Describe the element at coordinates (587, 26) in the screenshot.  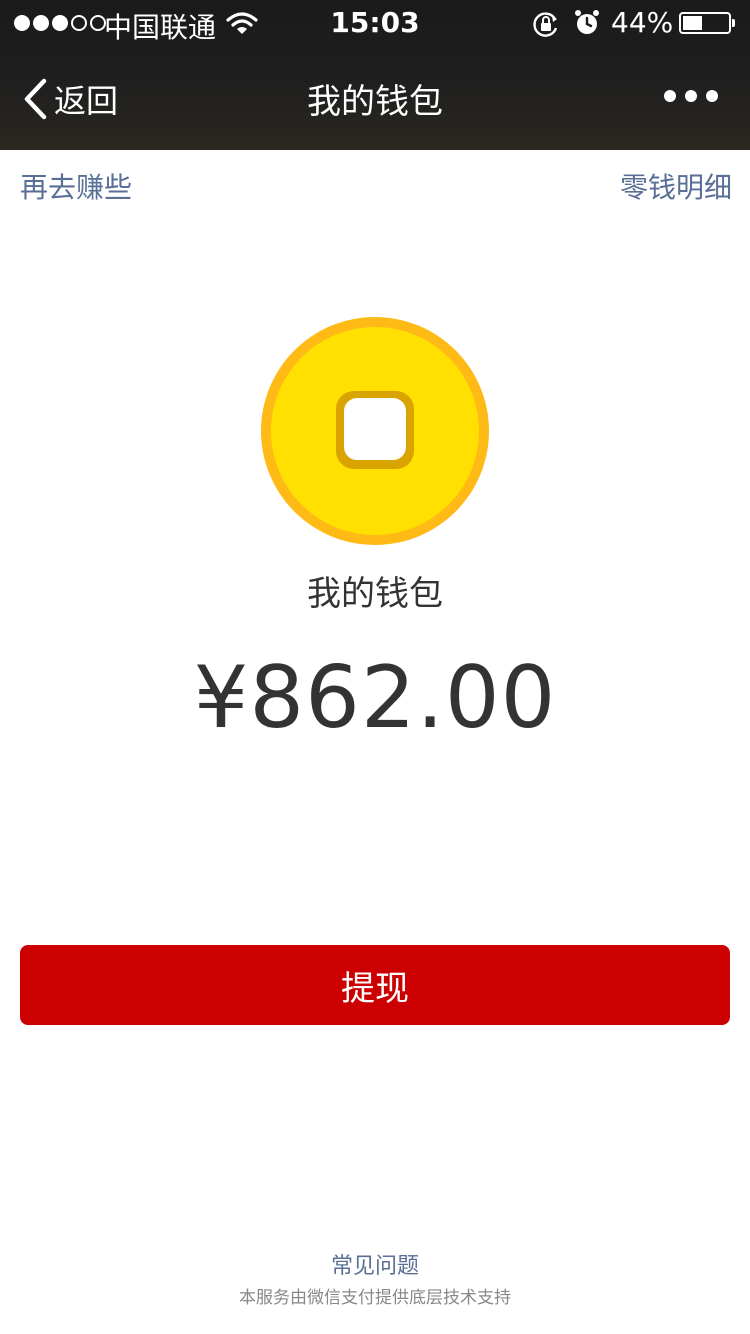
I see `alarm-icon` at that location.